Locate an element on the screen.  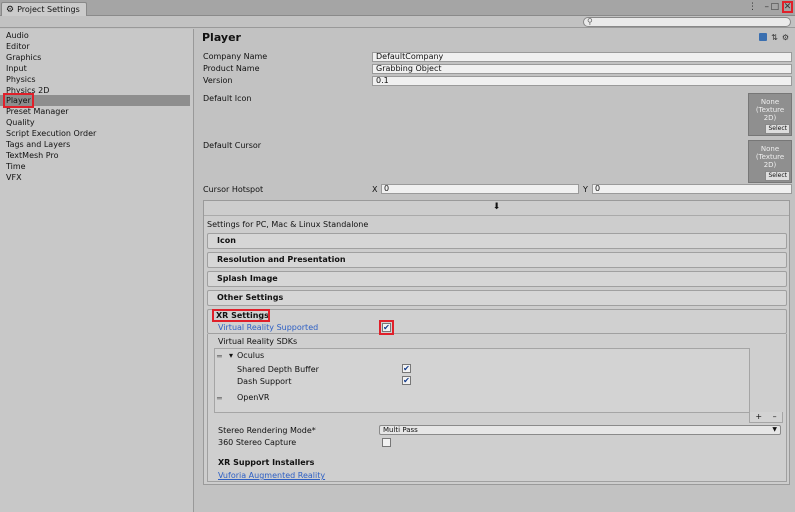
window-tab: ⚙ Project Settings is located at coordinates (44, 9).